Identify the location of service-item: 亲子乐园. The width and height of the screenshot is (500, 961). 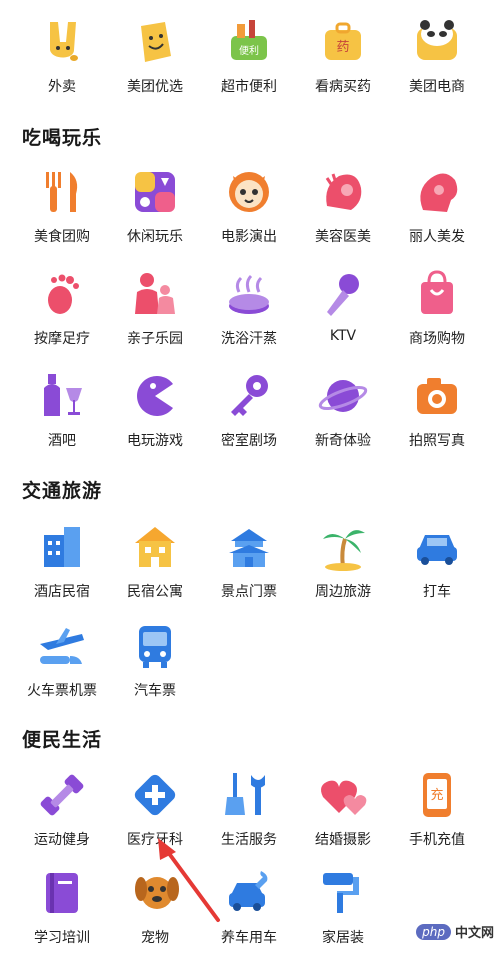
(155, 314).